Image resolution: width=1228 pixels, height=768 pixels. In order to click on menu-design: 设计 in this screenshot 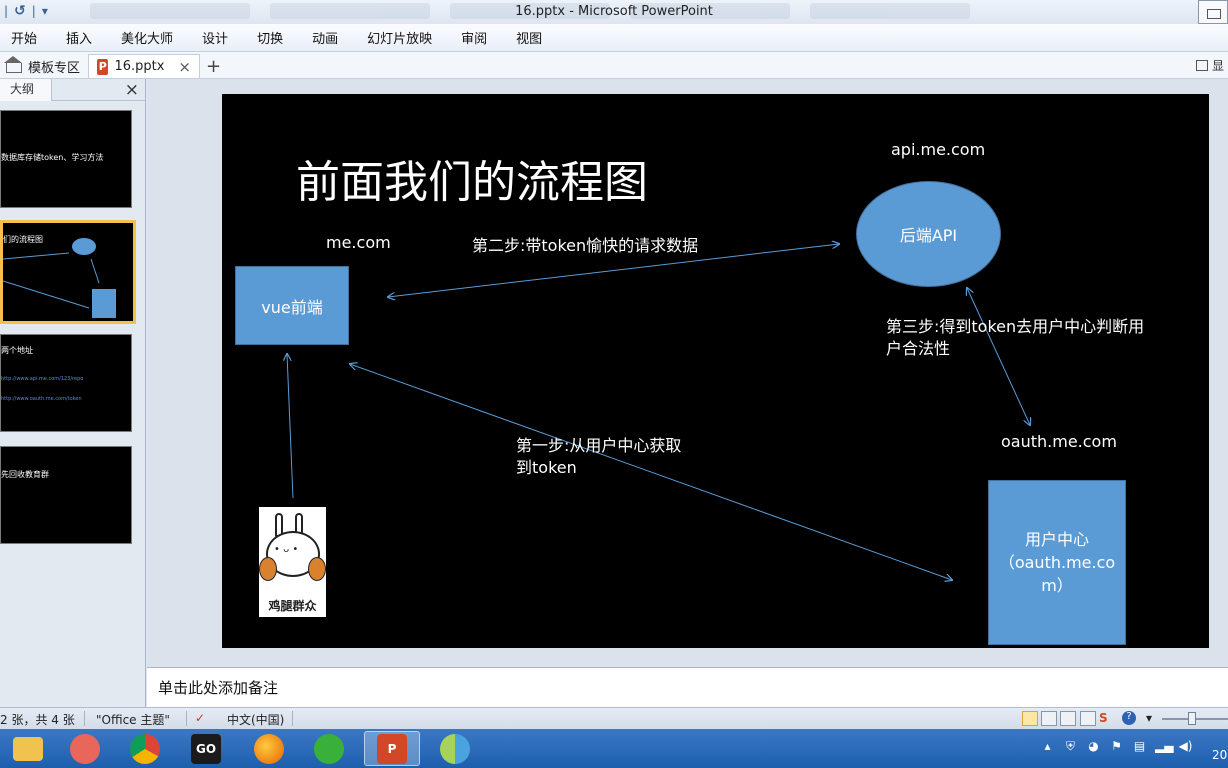, I will do `click(211, 37)`.